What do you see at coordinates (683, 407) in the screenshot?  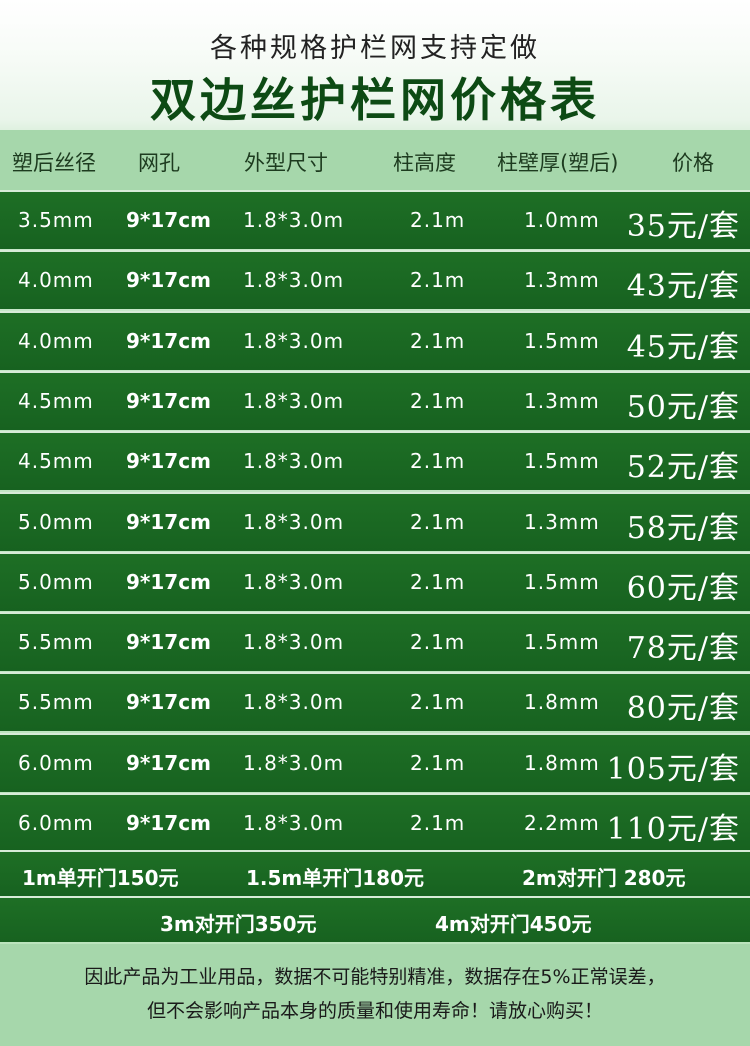 I see `cell-price: 50元/套` at bounding box center [683, 407].